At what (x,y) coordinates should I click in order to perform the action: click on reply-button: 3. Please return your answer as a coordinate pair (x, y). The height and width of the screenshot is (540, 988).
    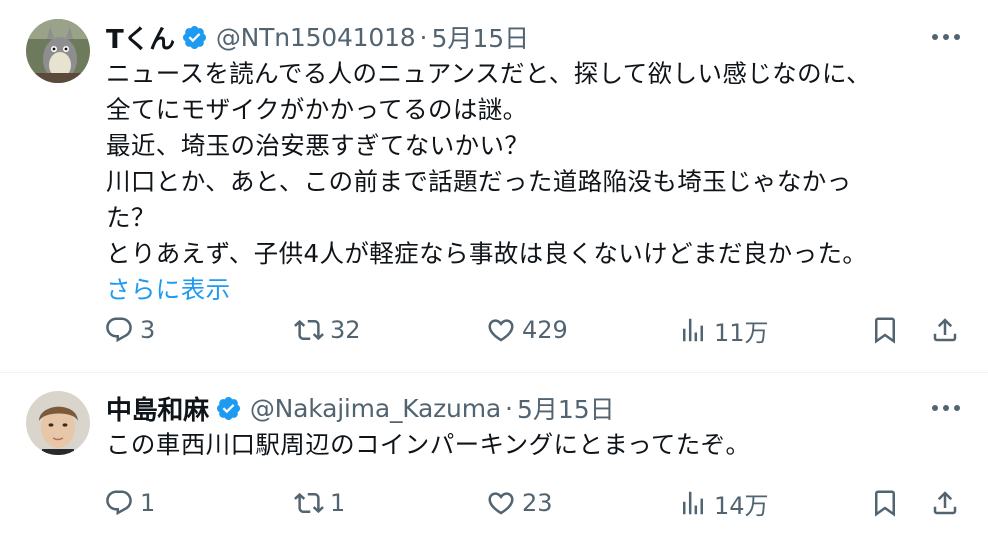
    Looking at the image, I should click on (129, 330).